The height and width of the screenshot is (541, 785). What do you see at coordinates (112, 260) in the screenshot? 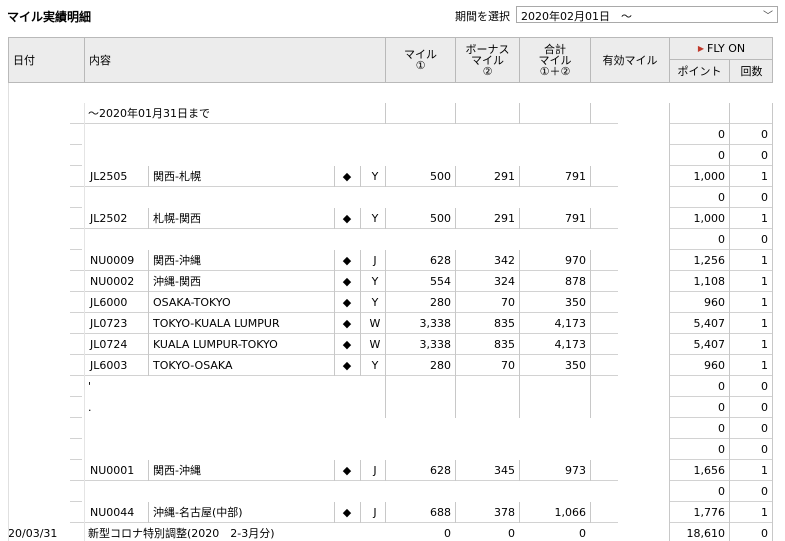
I see `cell-flight: NU0009` at bounding box center [112, 260].